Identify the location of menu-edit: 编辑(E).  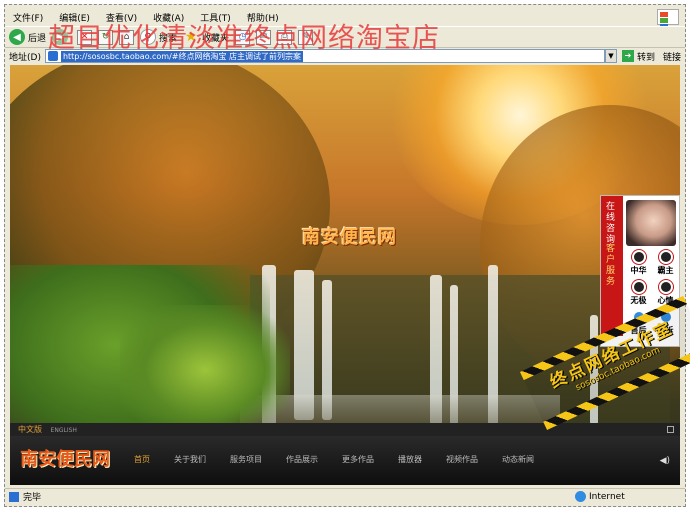
(74, 17).